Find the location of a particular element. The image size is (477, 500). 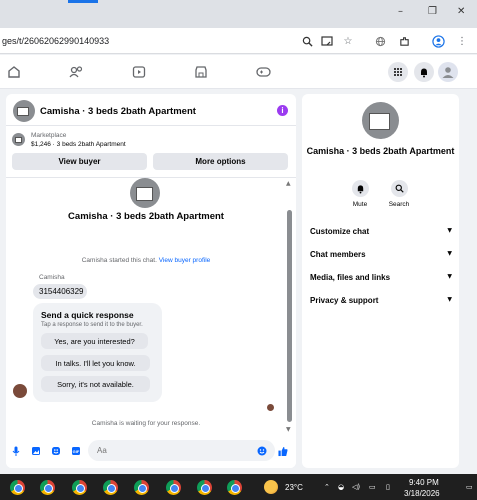

browser-menu-icon: ⋮ is located at coordinates (462, 41).